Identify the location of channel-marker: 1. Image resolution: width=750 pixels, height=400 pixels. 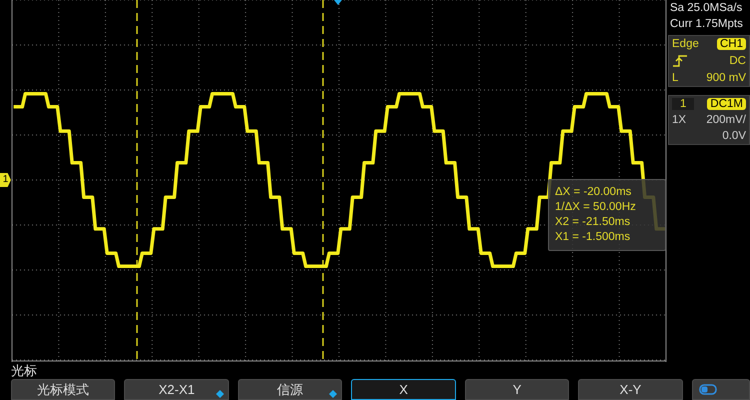
(5, 180).